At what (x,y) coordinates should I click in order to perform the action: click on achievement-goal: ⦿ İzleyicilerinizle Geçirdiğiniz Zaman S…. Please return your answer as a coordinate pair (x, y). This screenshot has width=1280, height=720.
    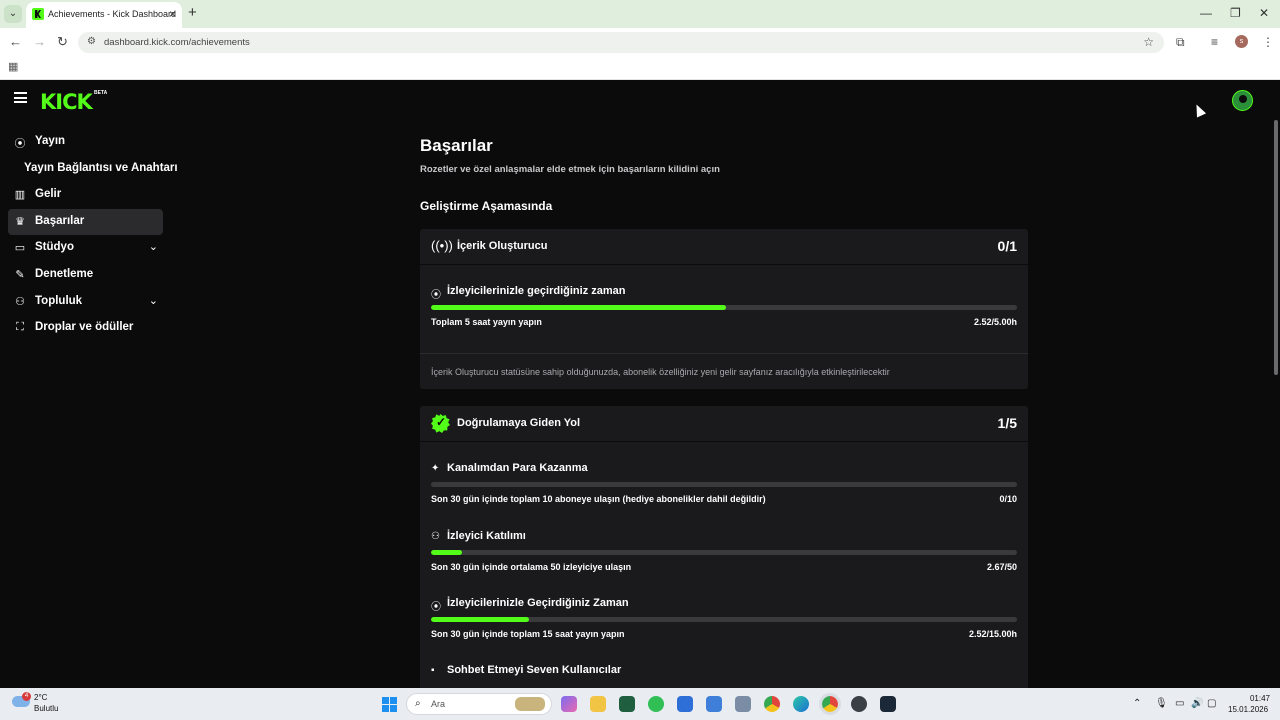
    Looking at the image, I should click on (724, 627).